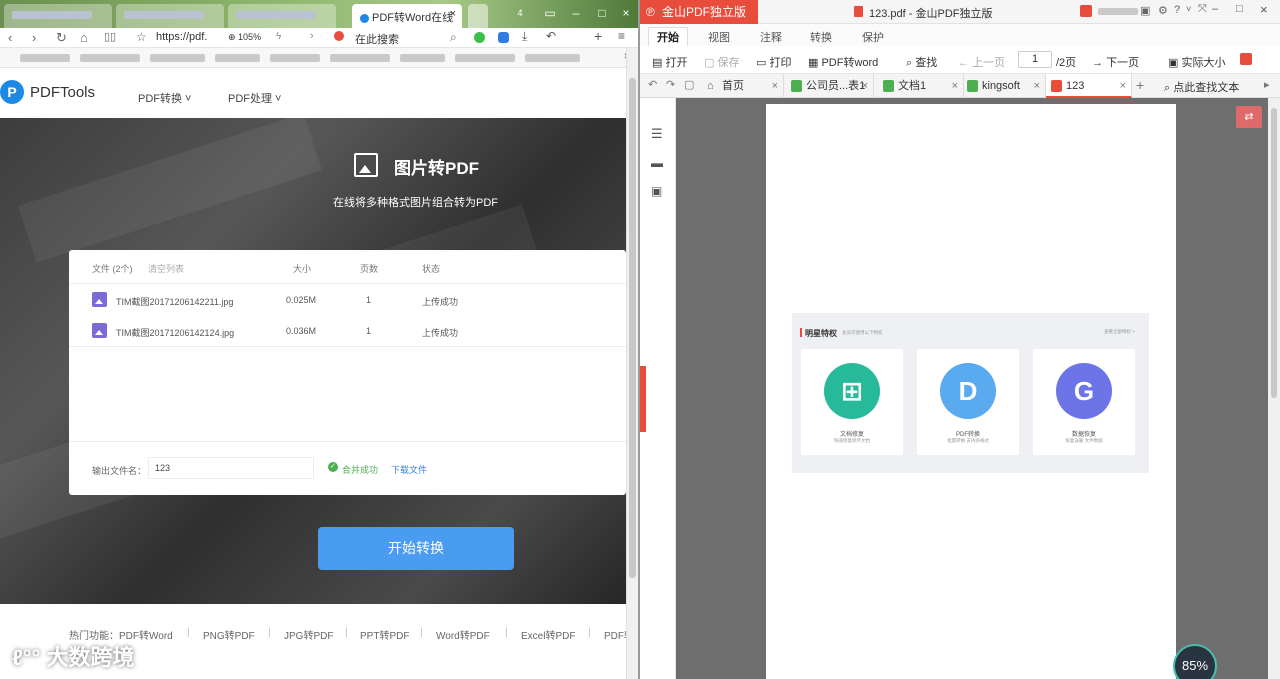  I want to click on start-convert-button: 开始转换, so click(416, 548).